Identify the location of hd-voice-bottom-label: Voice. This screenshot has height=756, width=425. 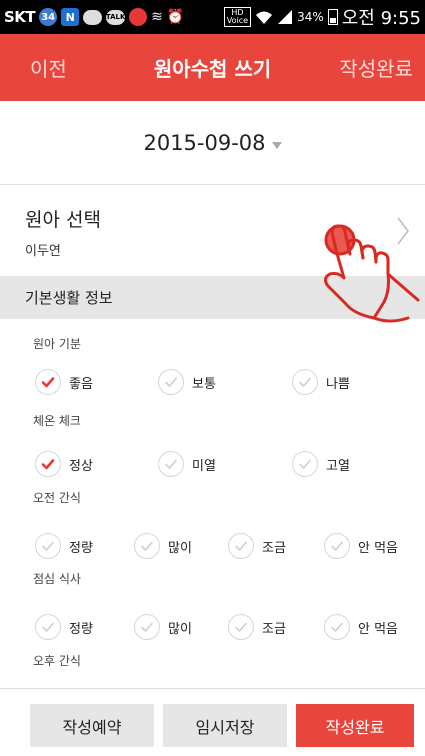
(237, 20).